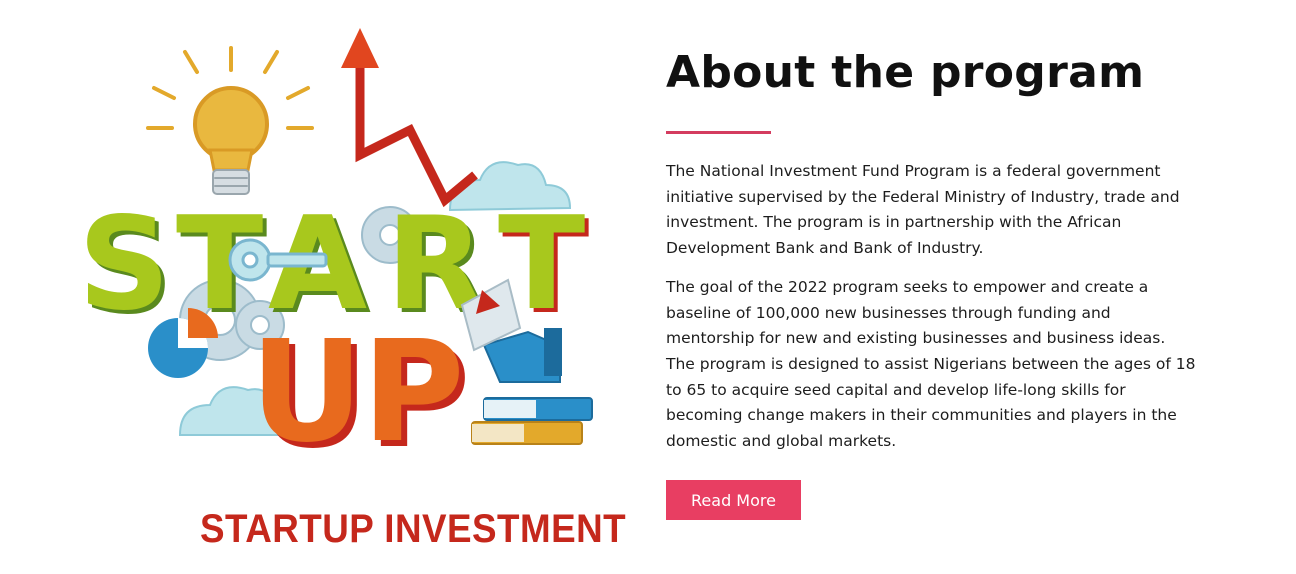 The width and height of the screenshot is (1296, 574). Describe the element at coordinates (733, 499) in the screenshot. I see `read-more-button: Read More` at that location.